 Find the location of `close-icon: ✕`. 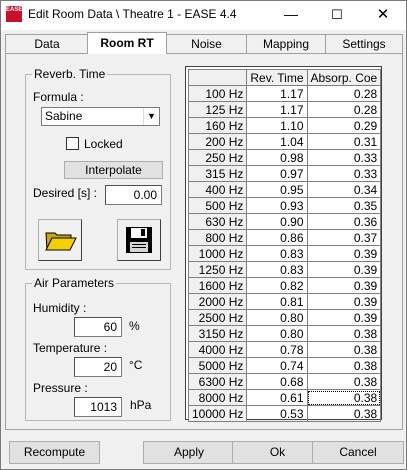

close-icon: ✕ is located at coordinates (383, 15).